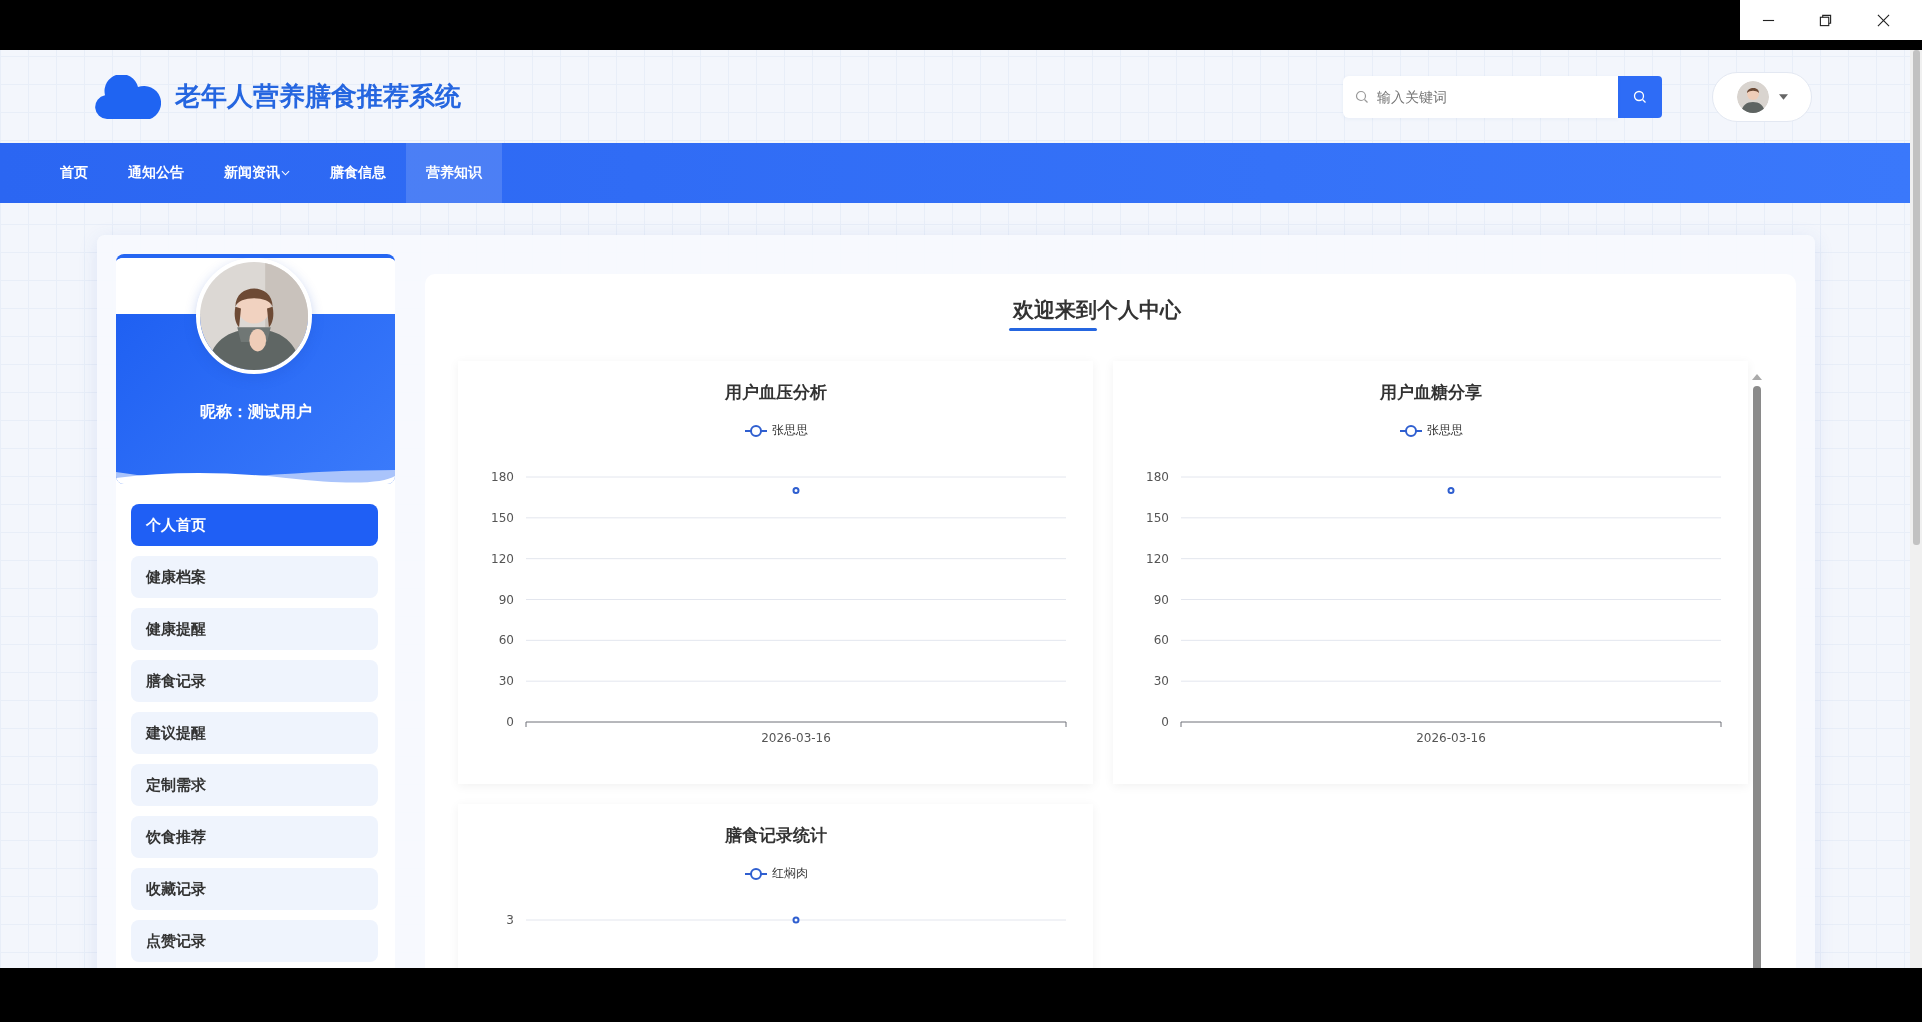 The image size is (1922, 1022). What do you see at coordinates (775, 835) in the screenshot?
I see `chart-title: 膳食记录统计` at bounding box center [775, 835].